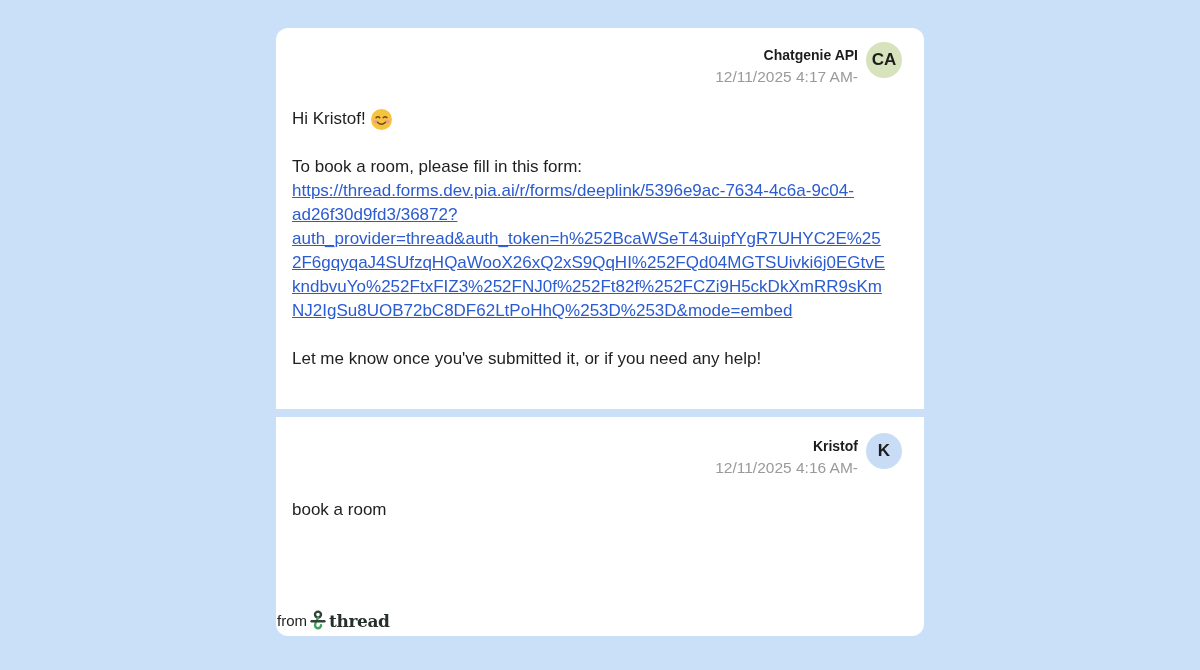  I want to click on message-text: To book a room, please fill in this form:, so click(437, 167).